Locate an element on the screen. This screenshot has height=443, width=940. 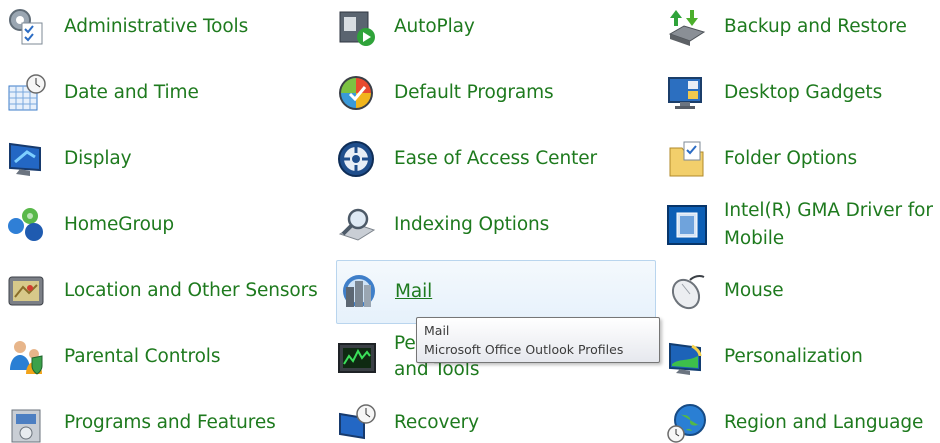
item-label: Region and Language is located at coordinates (824, 422).